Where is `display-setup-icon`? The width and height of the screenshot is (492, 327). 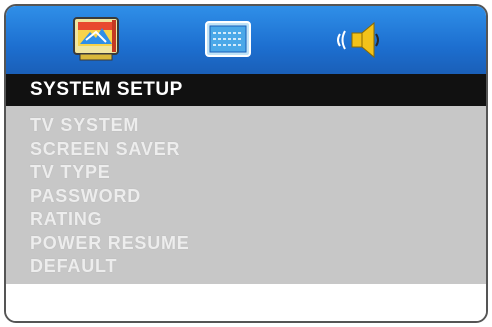 display-setup-icon is located at coordinates (228, 39).